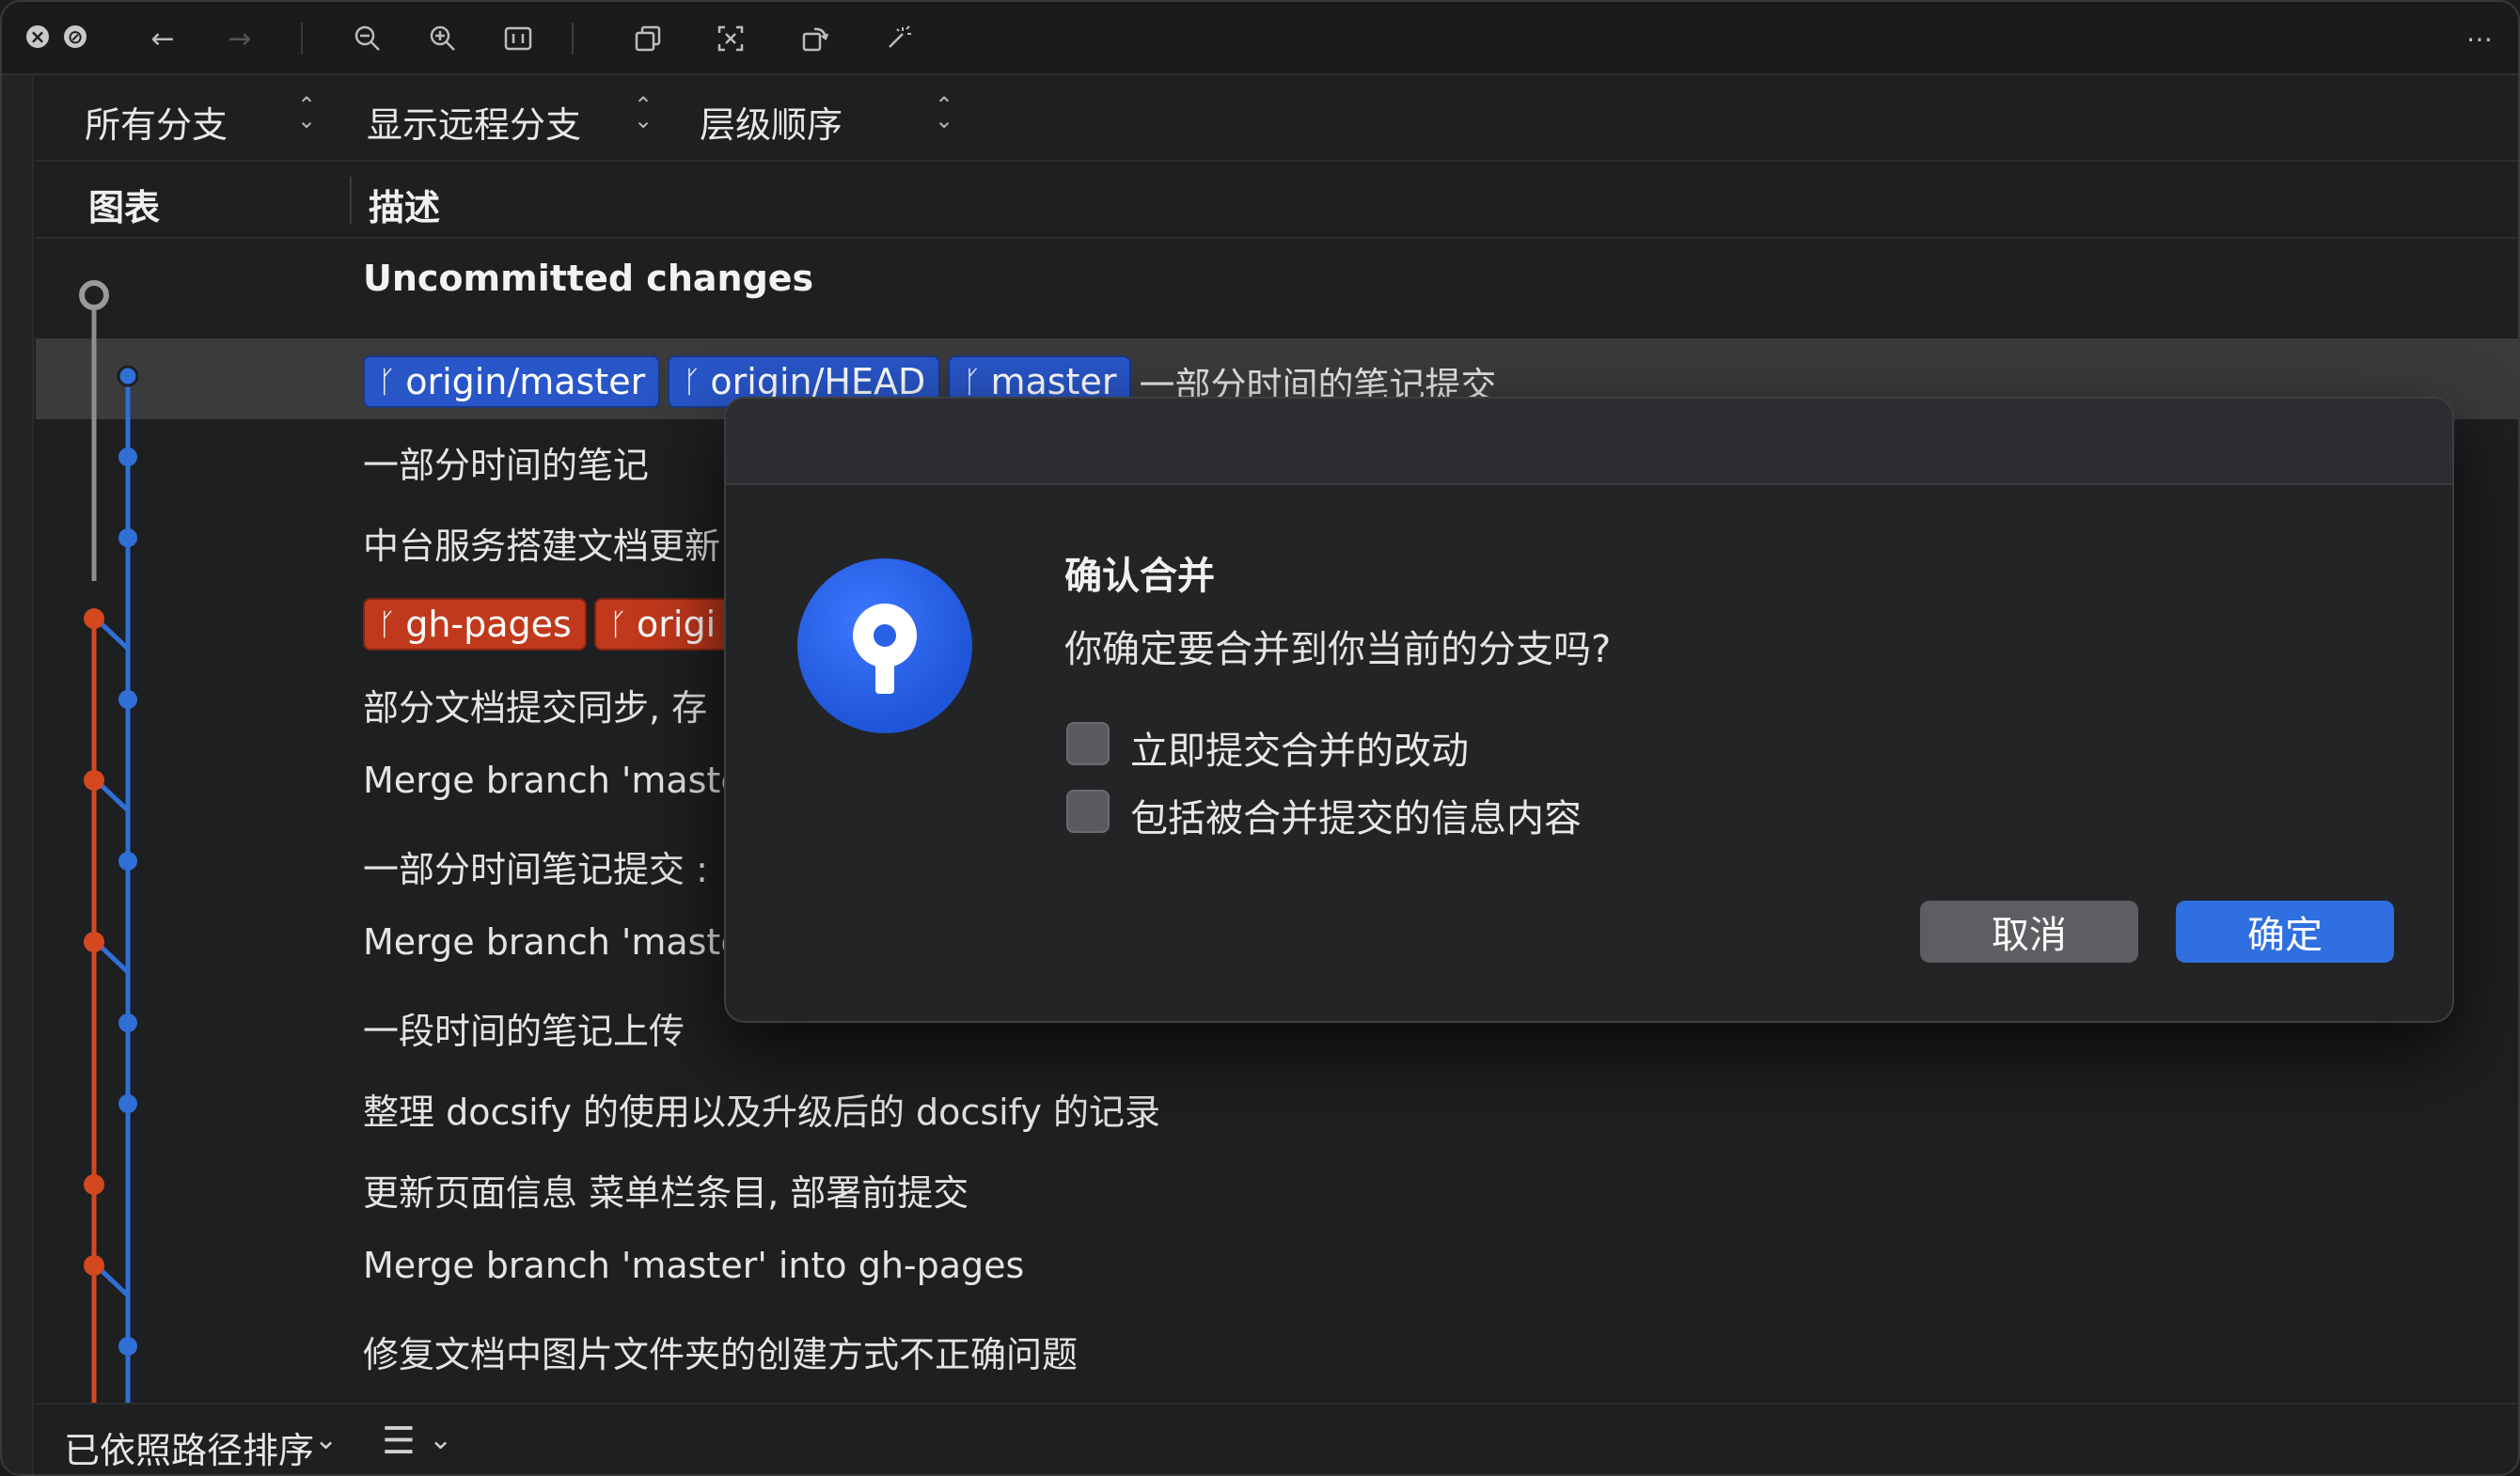  I want to click on stop-icon: ⊘, so click(76, 36).